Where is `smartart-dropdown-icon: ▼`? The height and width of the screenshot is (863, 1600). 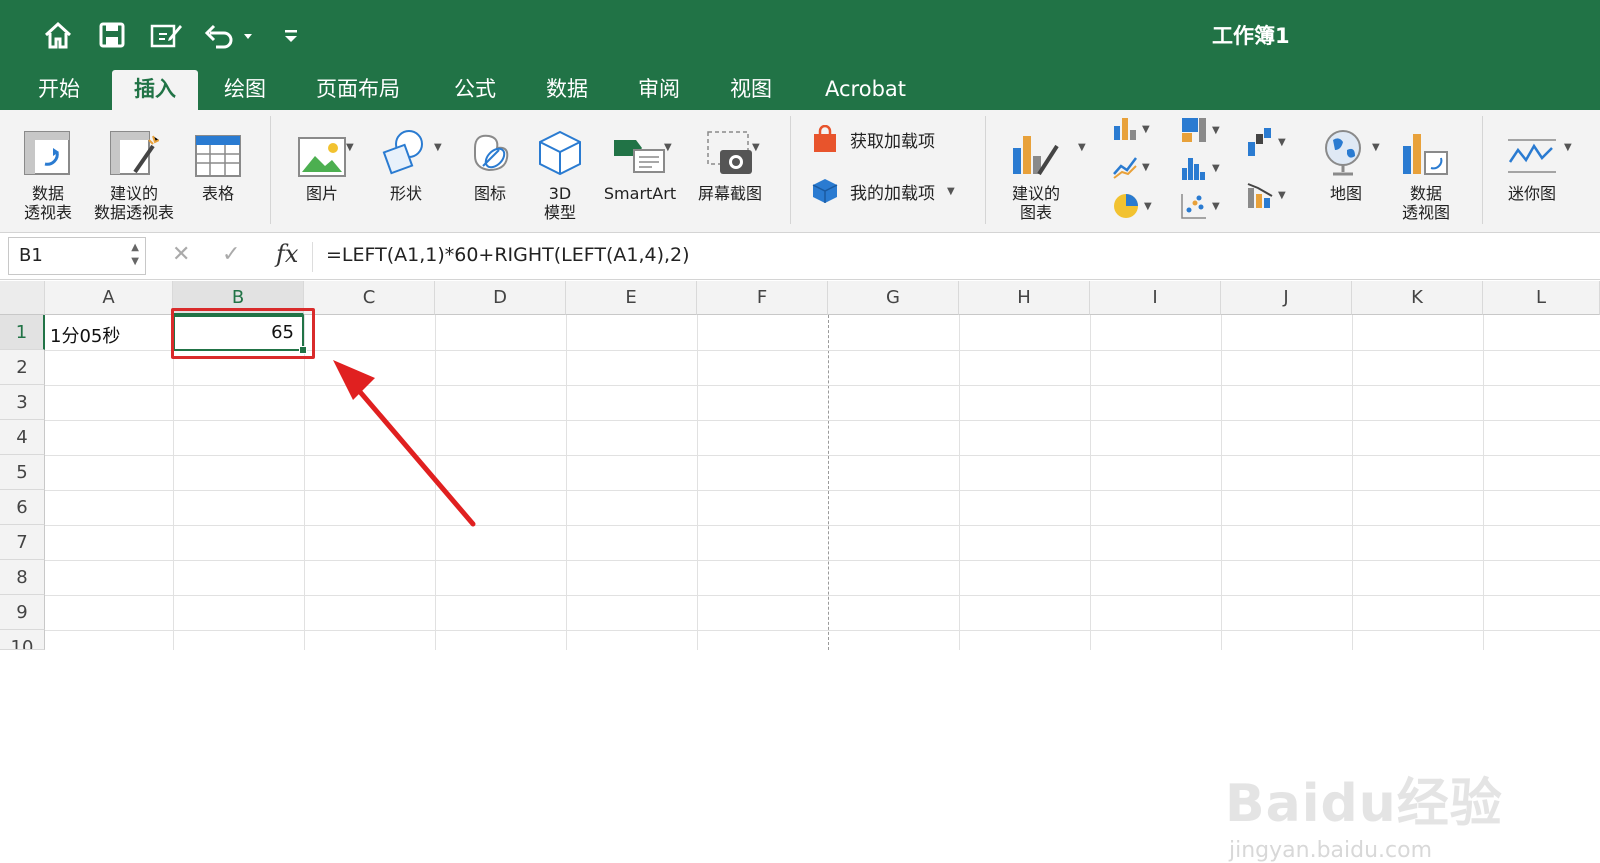 smartart-dropdown-icon: ▼ is located at coordinates (668, 147).